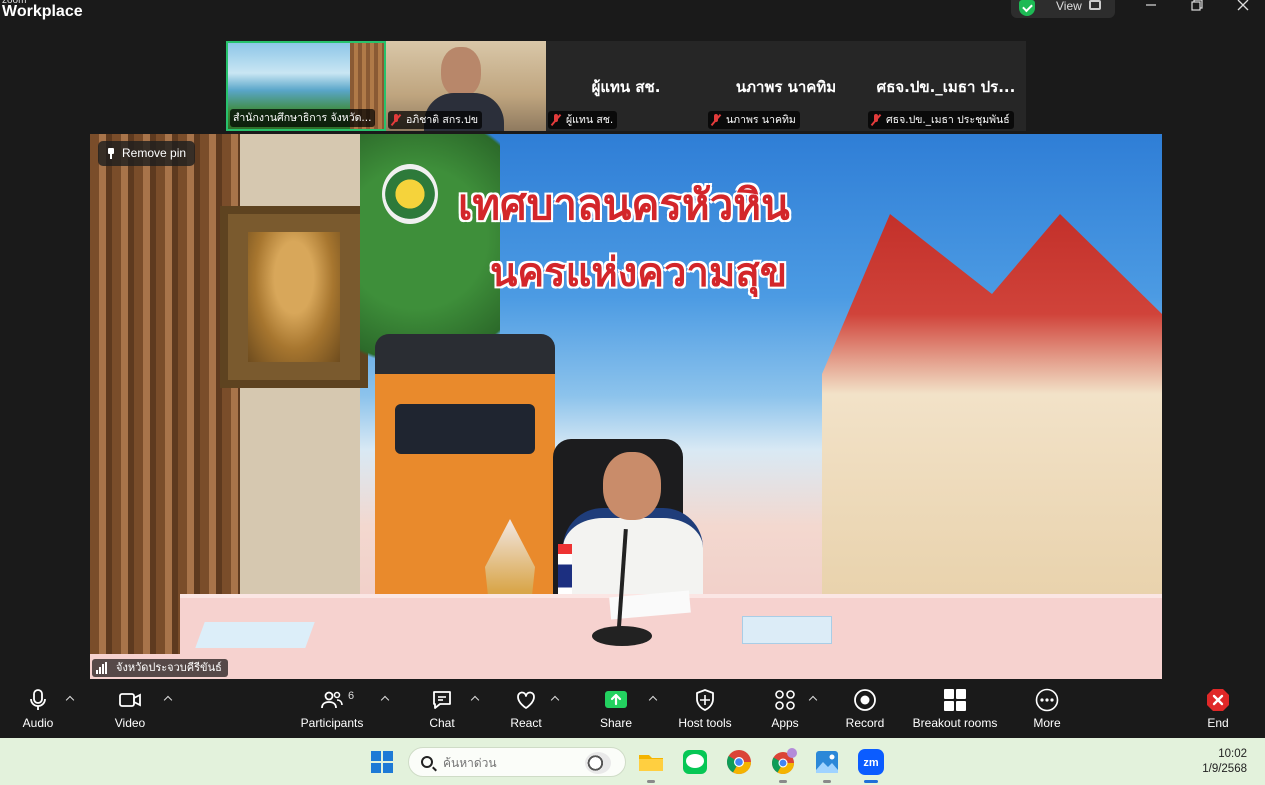 The image size is (1265, 785). Describe the element at coordinates (1151, 9) in the screenshot. I see `minimize-button` at that location.